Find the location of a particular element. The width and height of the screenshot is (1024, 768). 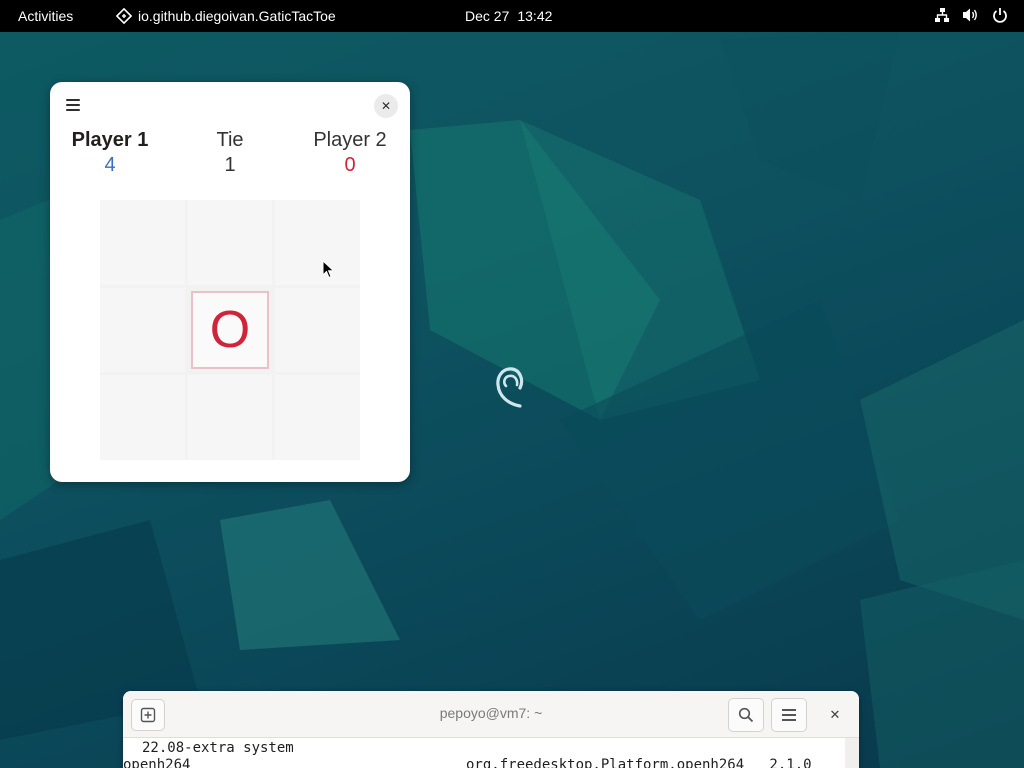

network-icon is located at coordinates (942, 15).